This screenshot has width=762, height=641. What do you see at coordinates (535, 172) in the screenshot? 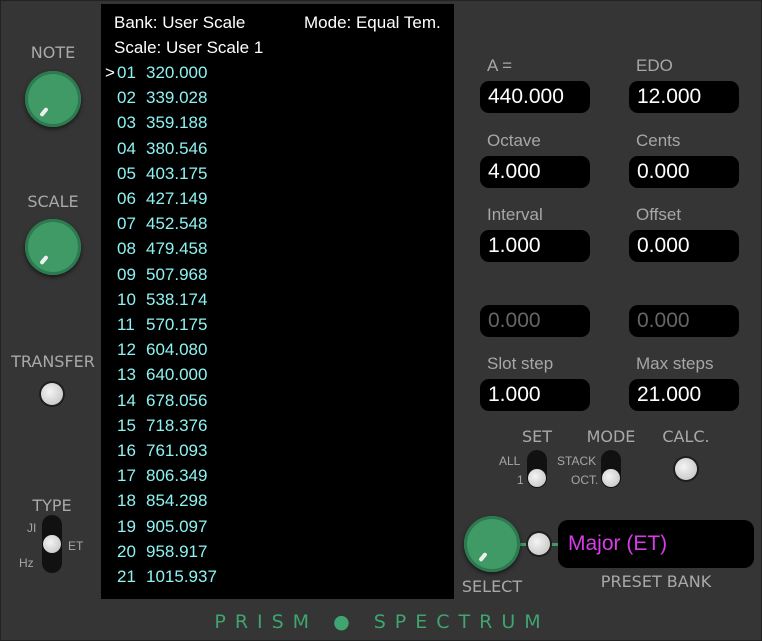
I see `octave-field: 4.000` at bounding box center [535, 172].